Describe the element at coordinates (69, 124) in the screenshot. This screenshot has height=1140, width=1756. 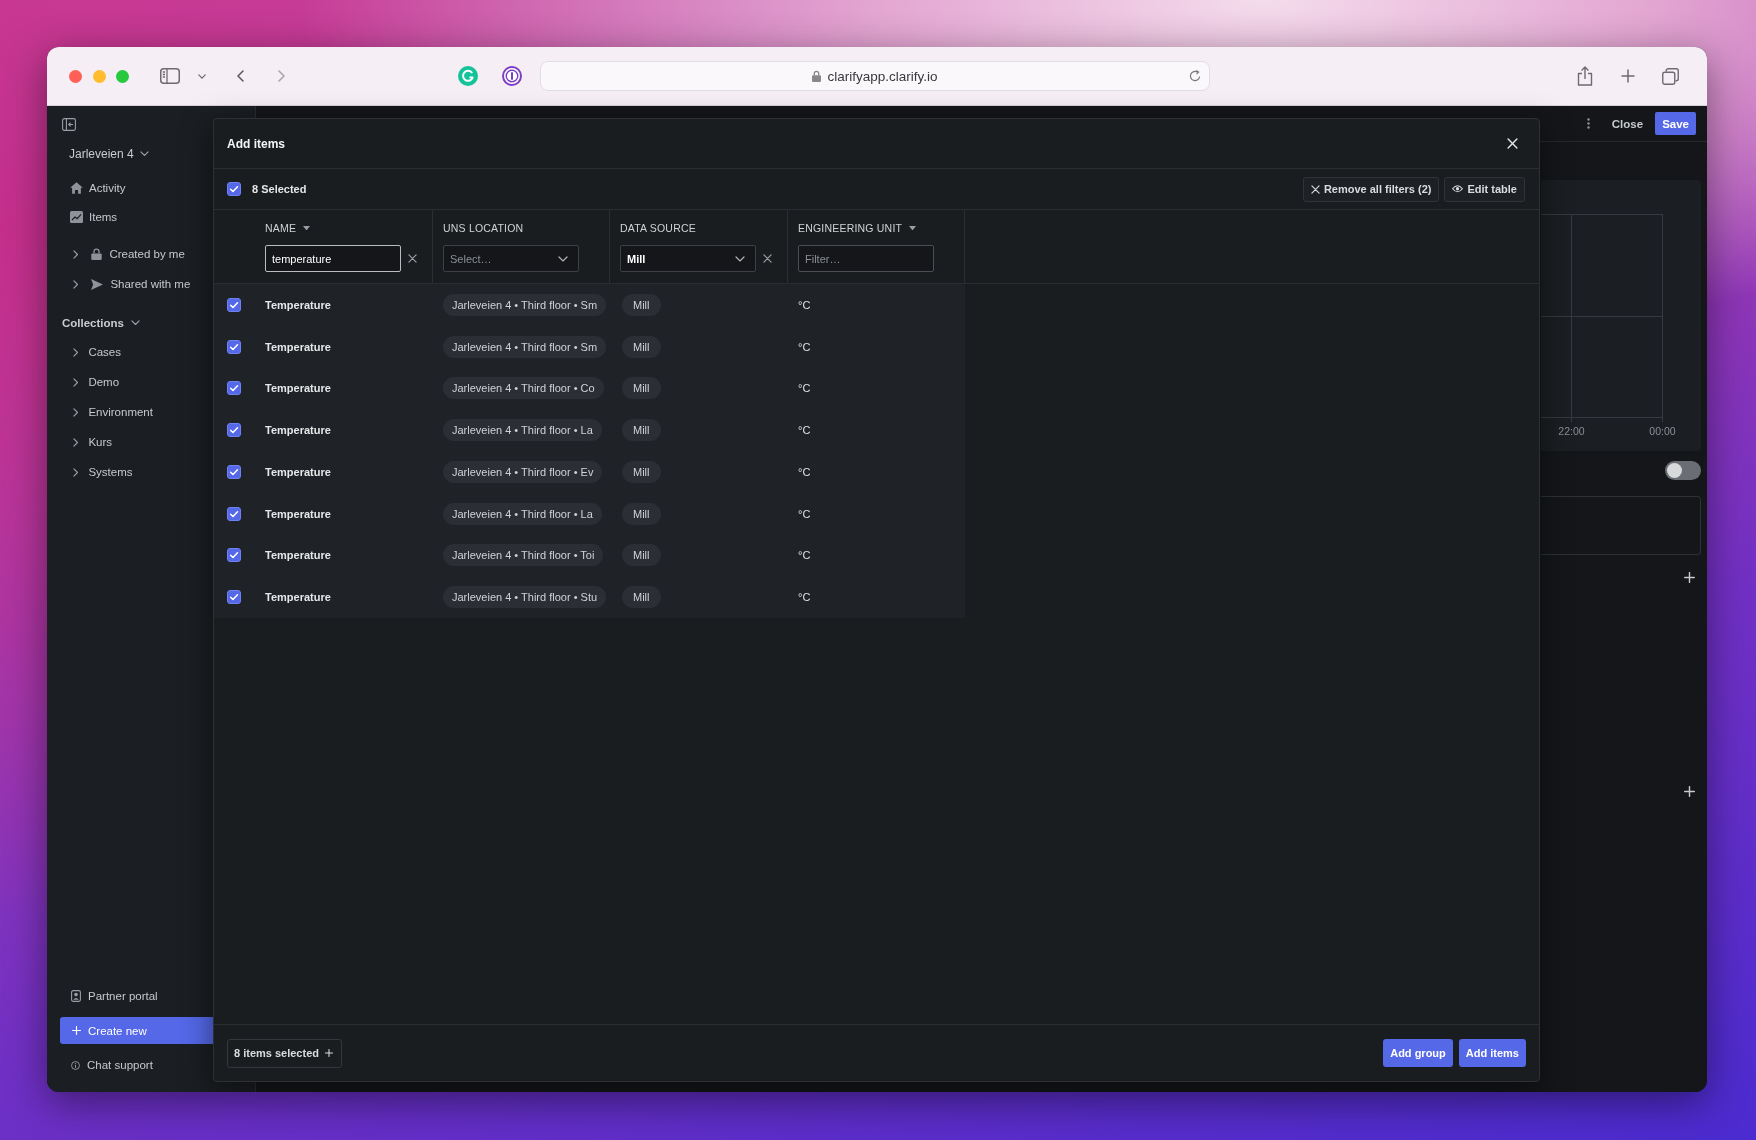
I see `collapse-sidebar-icon` at that location.